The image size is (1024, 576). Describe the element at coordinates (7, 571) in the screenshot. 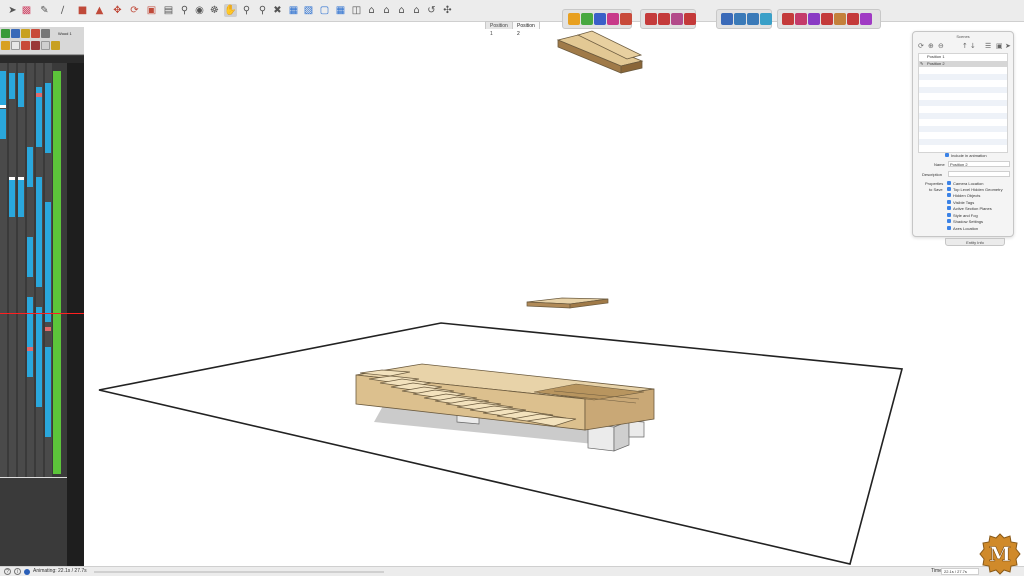

I see `help-icon: ?` at that location.